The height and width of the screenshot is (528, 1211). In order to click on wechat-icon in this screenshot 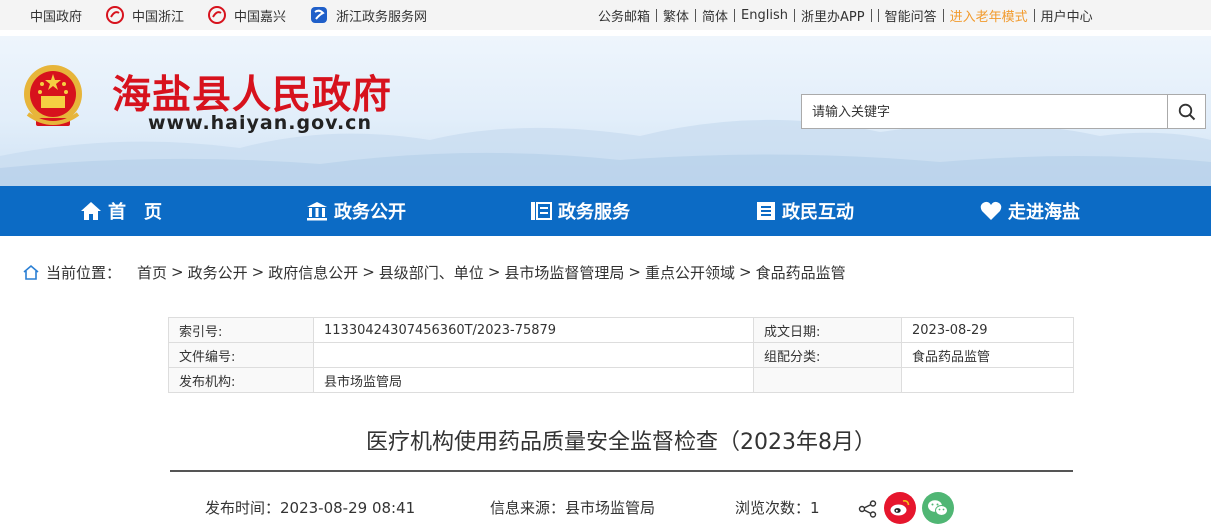, I will do `click(938, 508)`.